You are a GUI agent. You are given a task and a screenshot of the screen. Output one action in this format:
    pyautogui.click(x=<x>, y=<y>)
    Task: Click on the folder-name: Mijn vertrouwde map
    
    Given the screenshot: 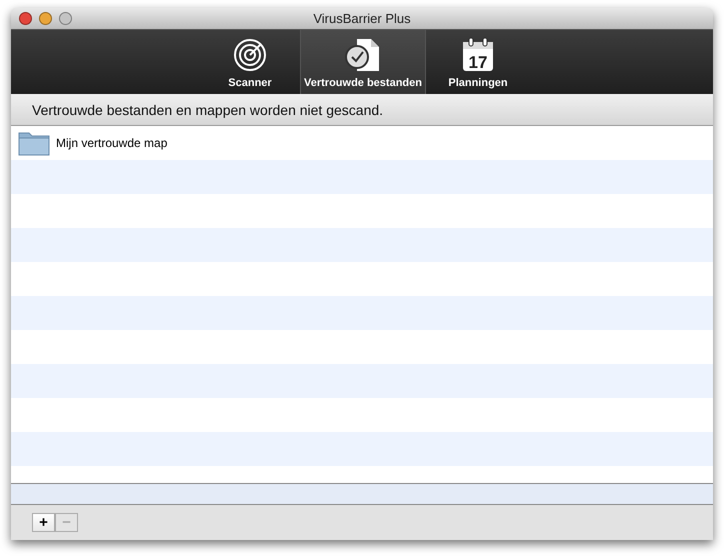 What is the action you would take?
    pyautogui.click(x=112, y=143)
    